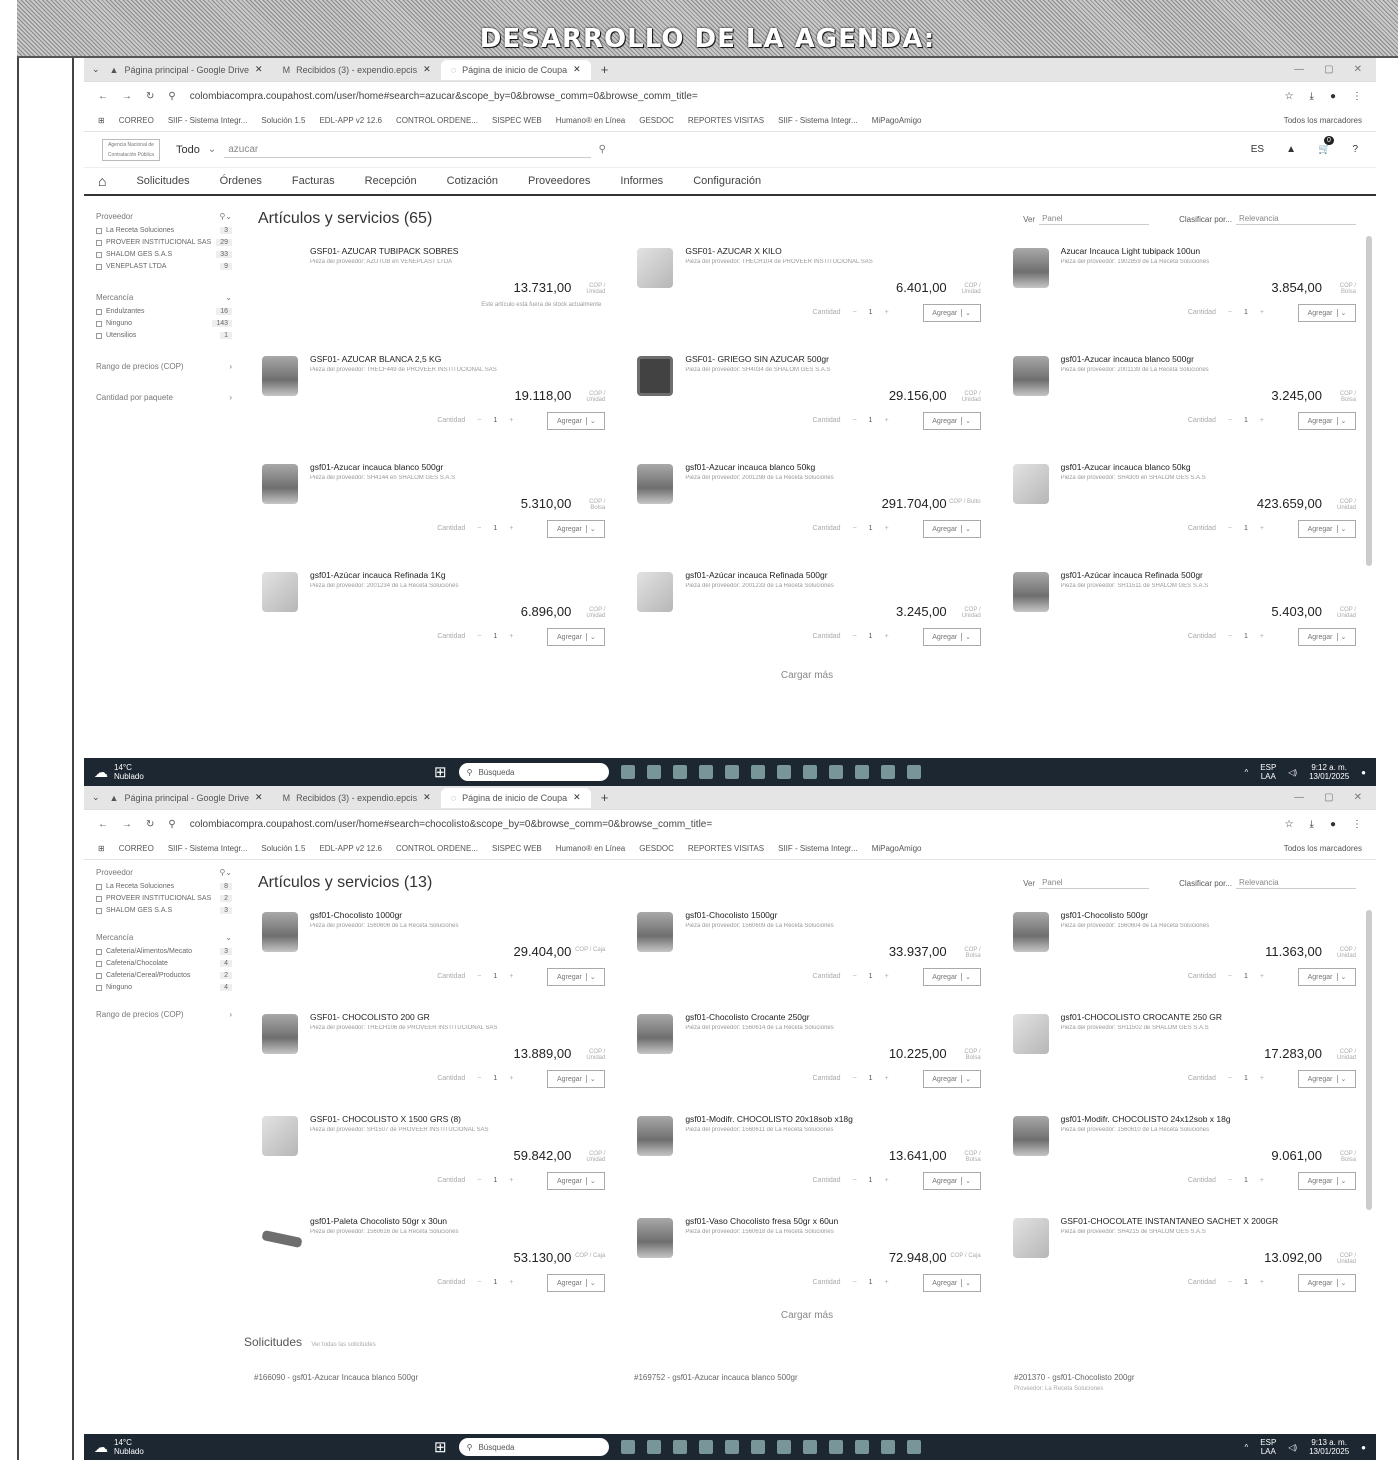 The image size is (1398, 1460). What do you see at coordinates (1363, 772) in the screenshot?
I see `notification-icon: ●` at bounding box center [1363, 772].